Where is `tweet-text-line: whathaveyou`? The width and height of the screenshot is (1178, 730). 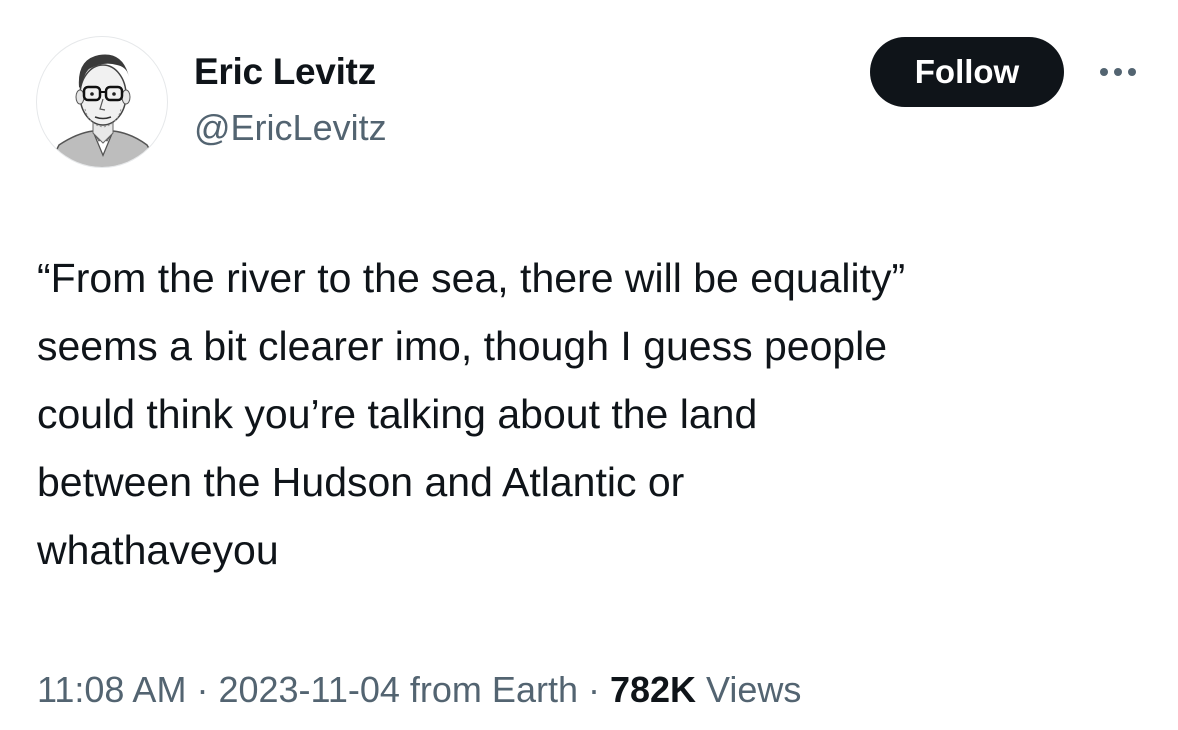 tweet-text-line: whathaveyou is located at coordinates (158, 550).